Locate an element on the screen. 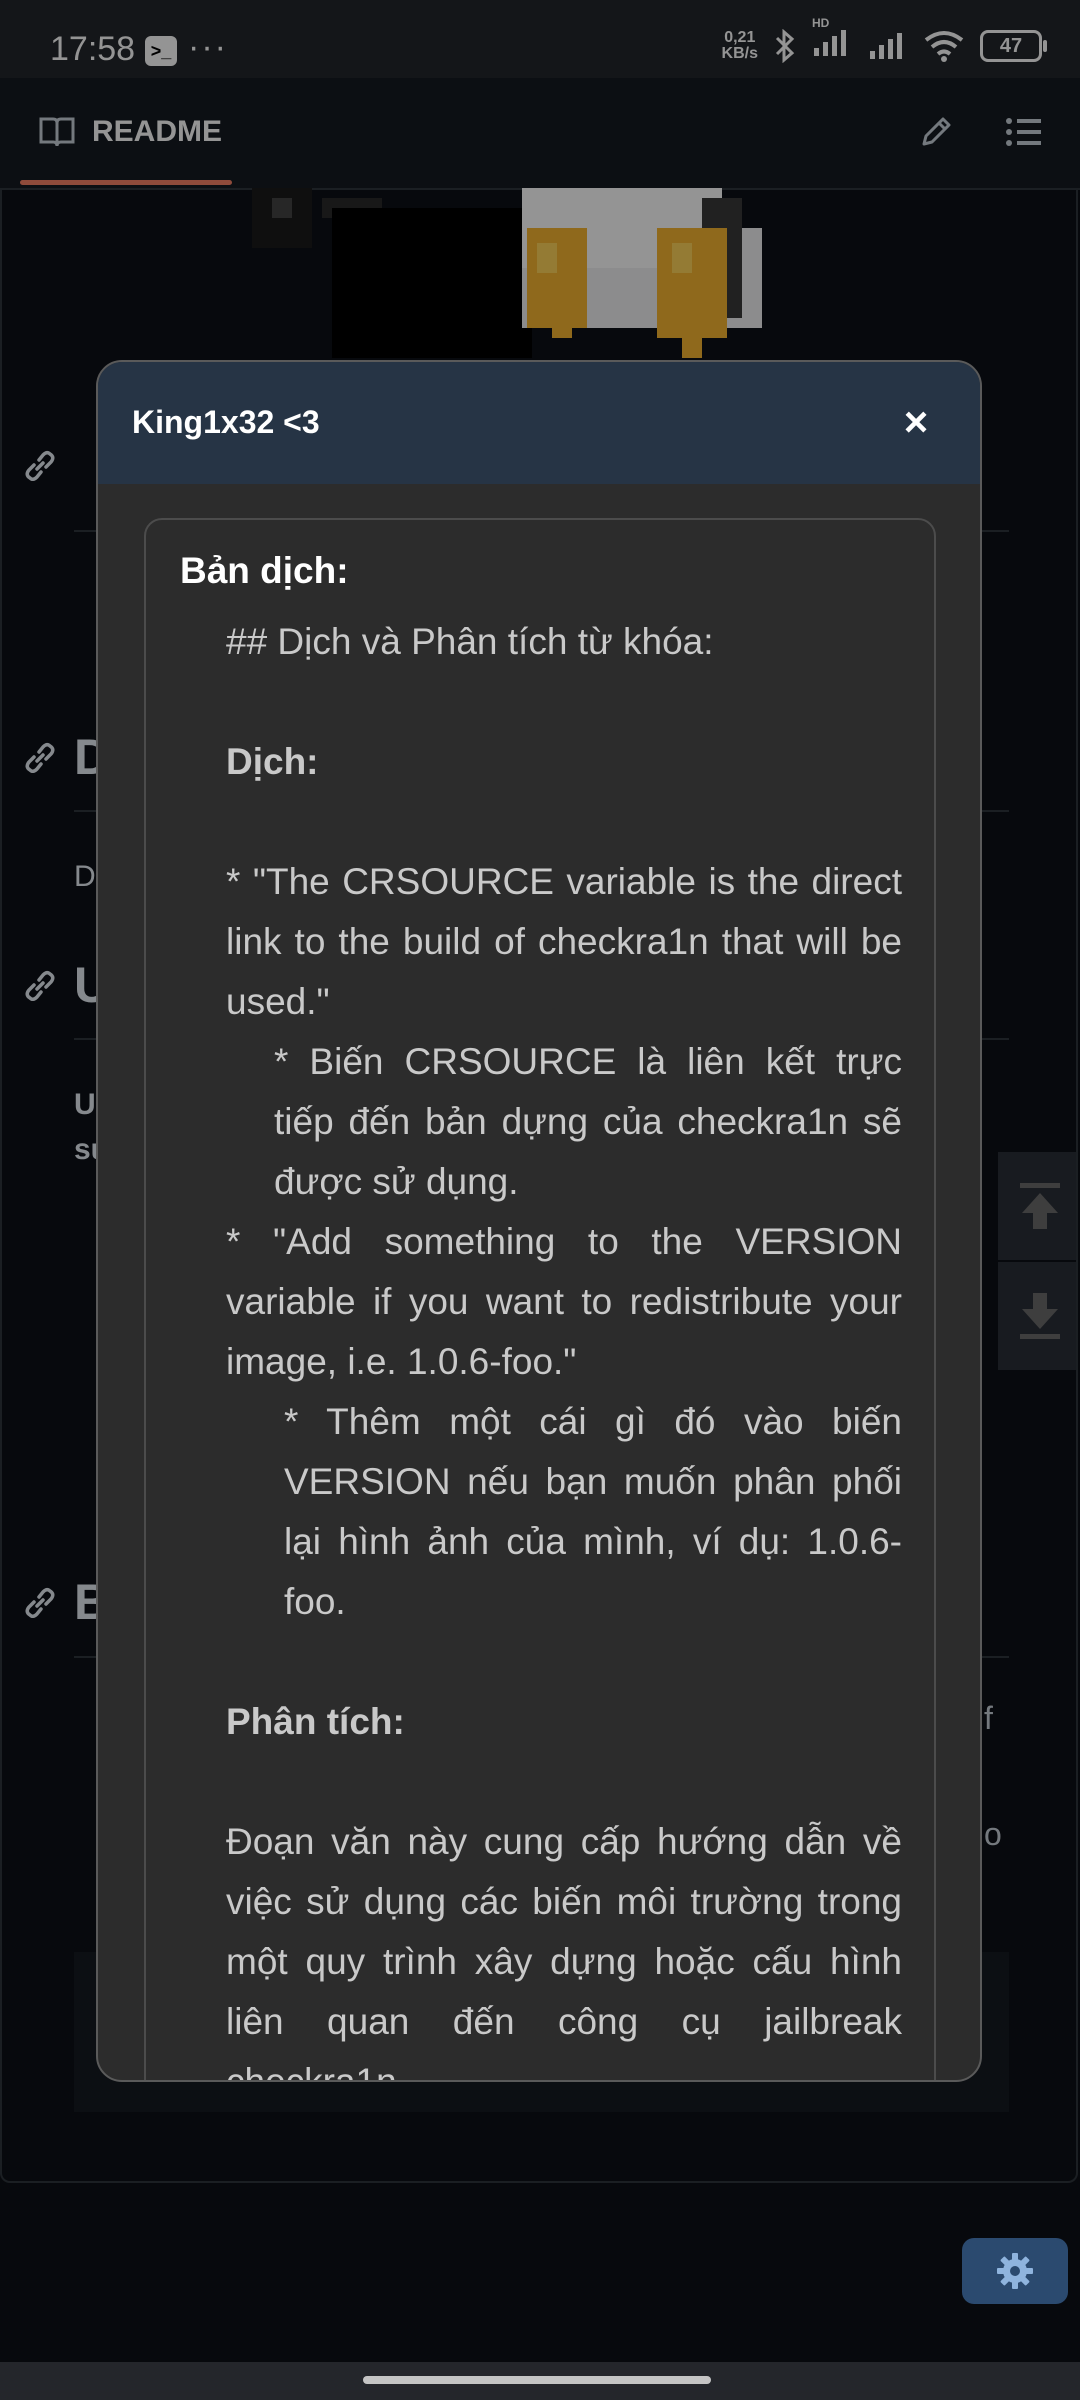 The height and width of the screenshot is (2400, 1080). dialog-title: King1x32 <3 is located at coordinates (226, 422).